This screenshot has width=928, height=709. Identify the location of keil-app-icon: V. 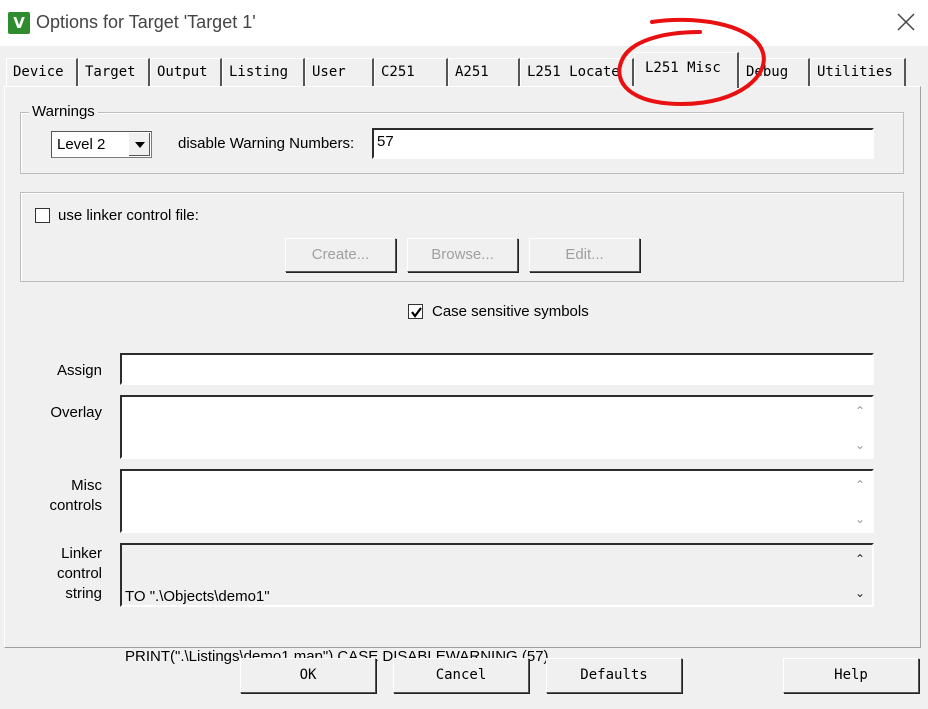
(19, 23).